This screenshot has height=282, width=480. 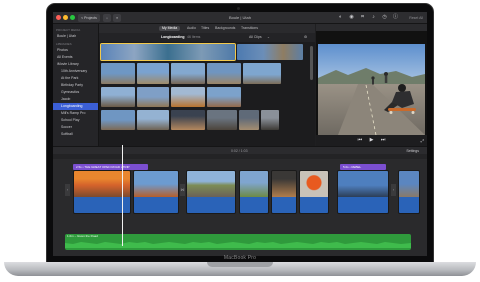 What do you see at coordinates (383, 140) in the screenshot?
I see `skip-forward-icon: ⏭` at bounding box center [383, 140].